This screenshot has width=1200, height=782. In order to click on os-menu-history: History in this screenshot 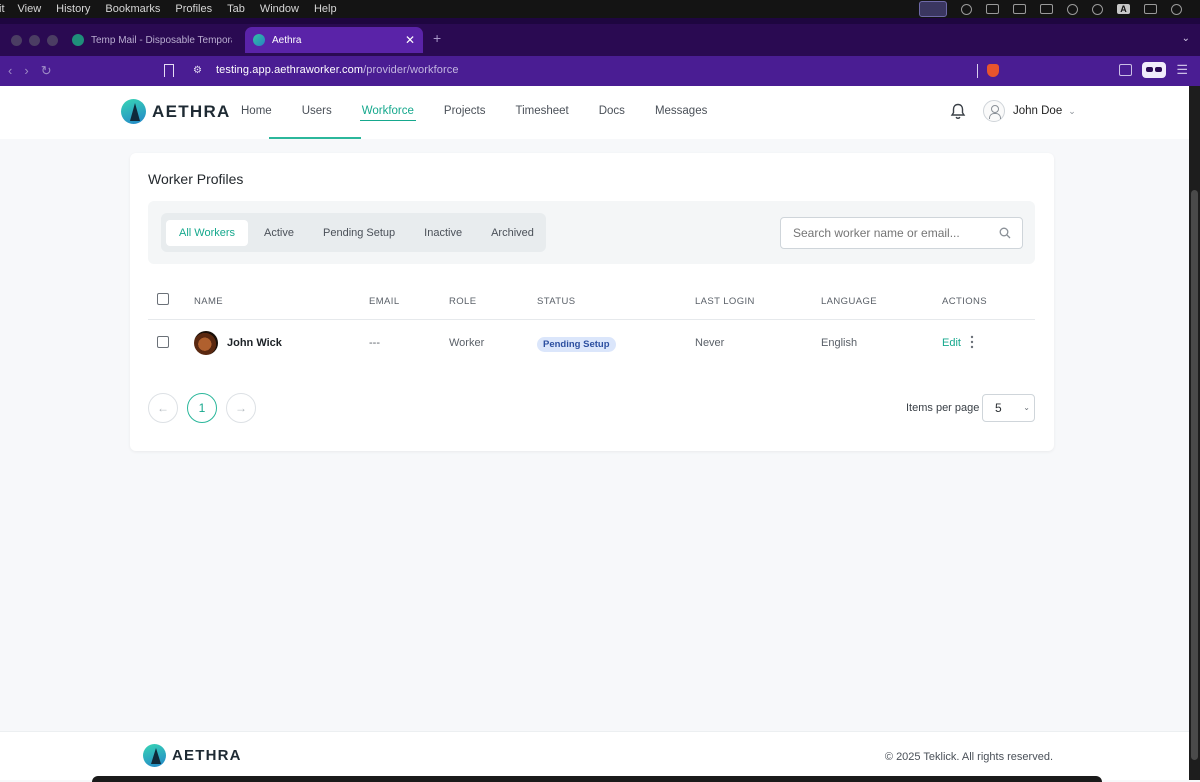, I will do `click(73, 9)`.